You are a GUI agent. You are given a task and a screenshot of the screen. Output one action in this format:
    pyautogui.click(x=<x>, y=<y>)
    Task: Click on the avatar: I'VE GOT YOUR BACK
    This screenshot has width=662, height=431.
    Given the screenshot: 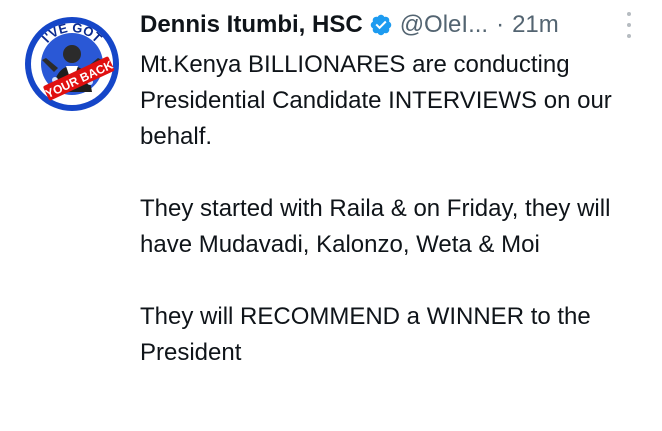 What is the action you would take?
    pyautogui.click(x=72, y=64)
    